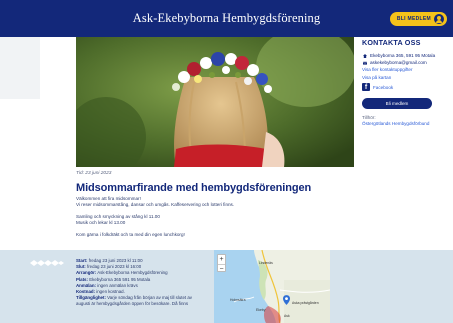 The height and width of the screenshot is (323, 453). Describe the element at coordinates (286, 300) in the screenshot. I see `map-pin-icon` at that location.